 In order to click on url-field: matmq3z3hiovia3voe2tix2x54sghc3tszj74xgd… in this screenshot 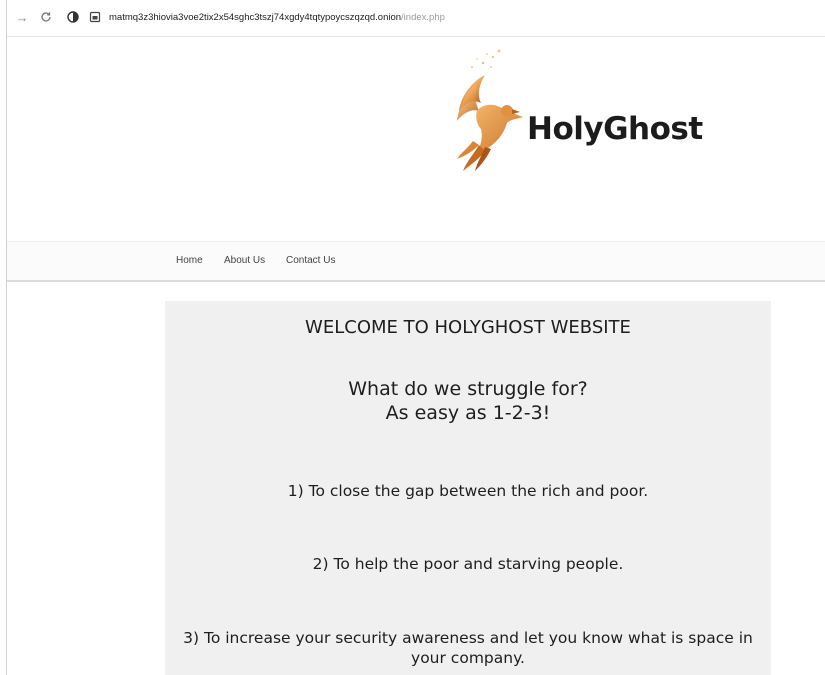, I will do `click(277, 18)`.